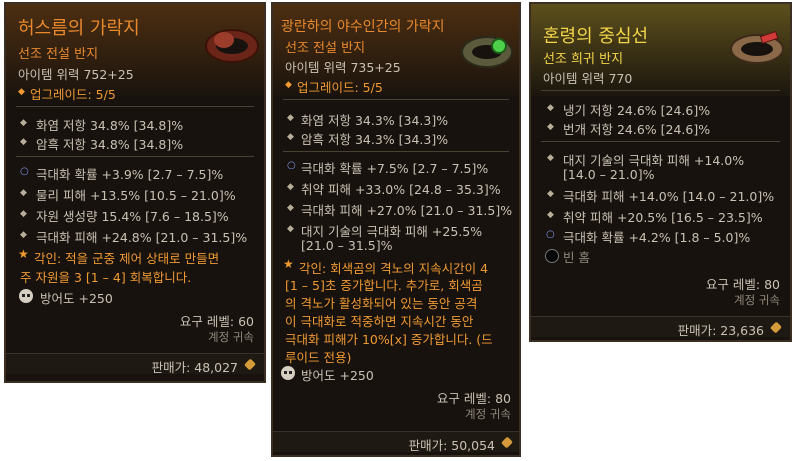  I want to click on aspect-line: [1 – 5]초 증가합니다. 추가로, 회색곰, so click(384, 285).